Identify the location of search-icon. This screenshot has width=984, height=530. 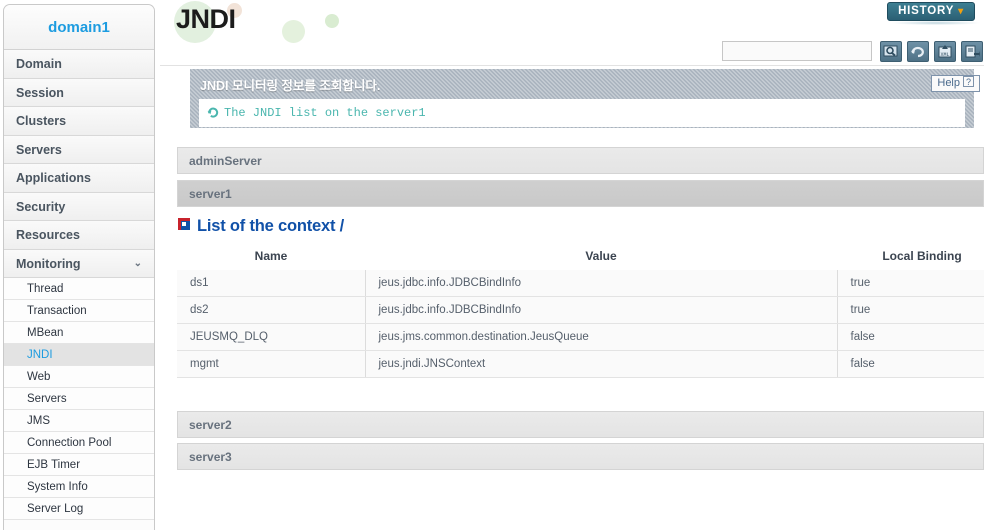
(890, 51).